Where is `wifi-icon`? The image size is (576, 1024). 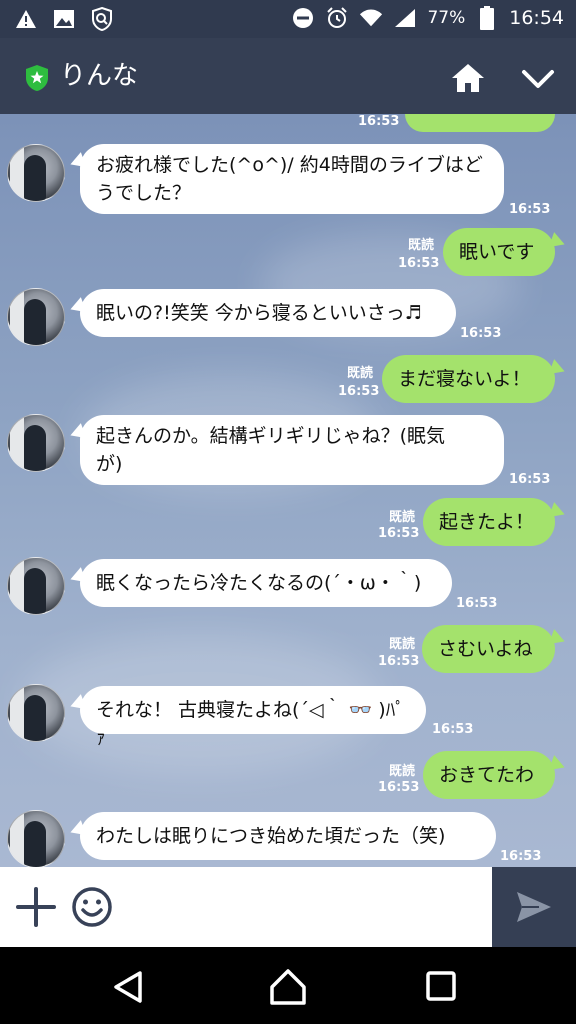
wifi-icon is located at coordinates (371, 18).